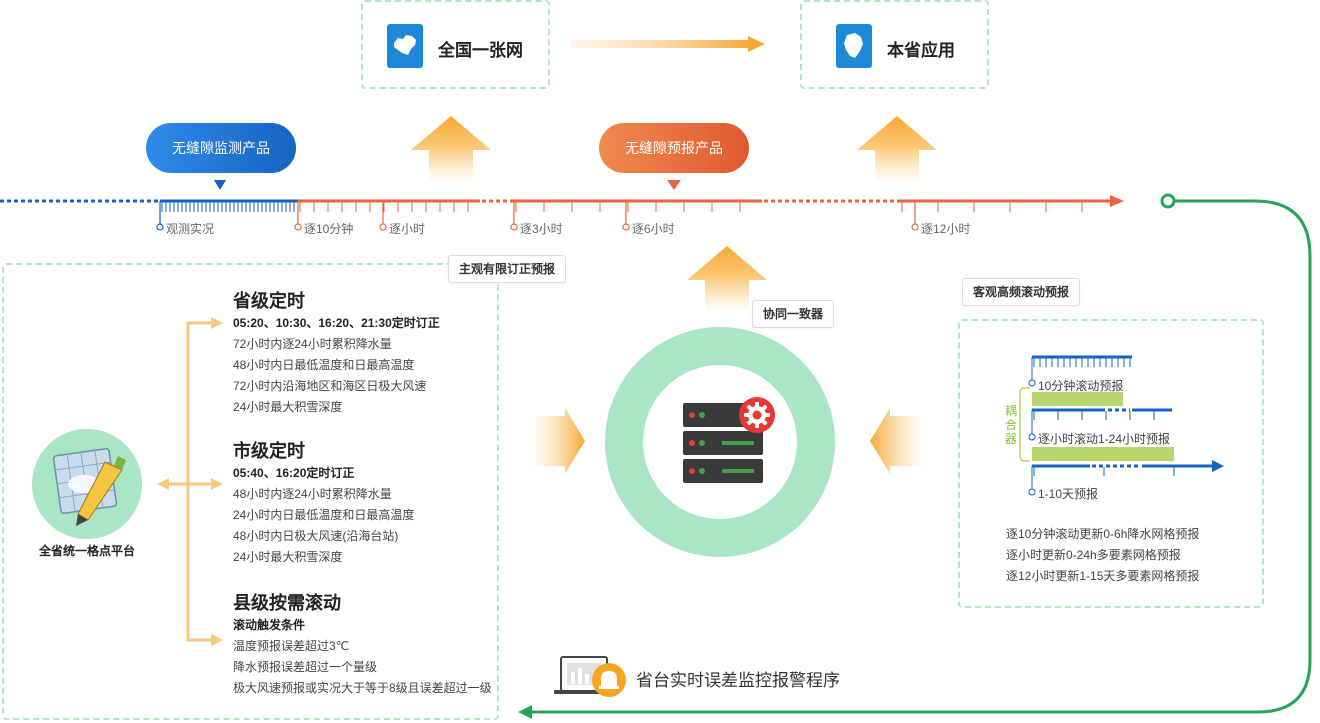 This screenshot has height=723, width=1320. What do you see at coordinates (269, 625) in the screenshot?
I see `section-subtitle-county: 滚动触发条件` at bounding box center [269, 625].